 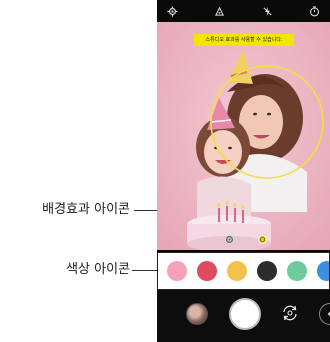 What do you see at coordinates (244, 40) in the screenshot?
I see `studio-effect-toast: 스튜디오 효과를 사용할 수 있습니다.` at bounding box center [244, 40].